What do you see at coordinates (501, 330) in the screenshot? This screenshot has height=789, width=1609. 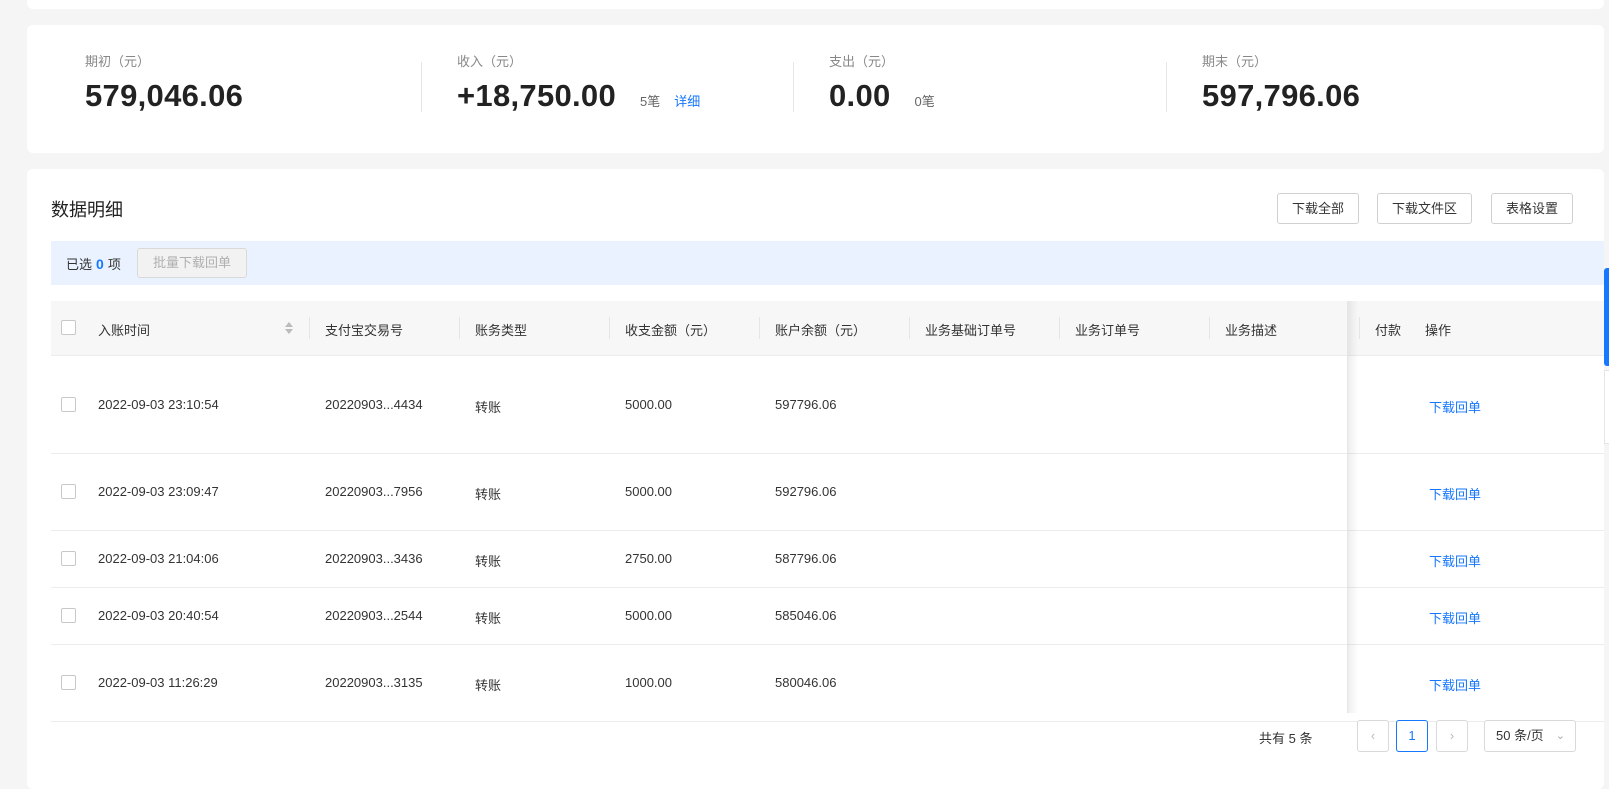 I see `column-header-type: 账务类型` at bounding box center [501, 330].